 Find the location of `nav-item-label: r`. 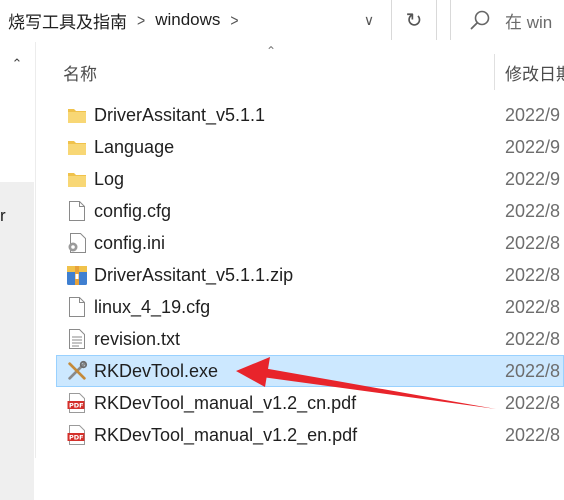

nav-item-label: r is located at coordinates (3, 216).